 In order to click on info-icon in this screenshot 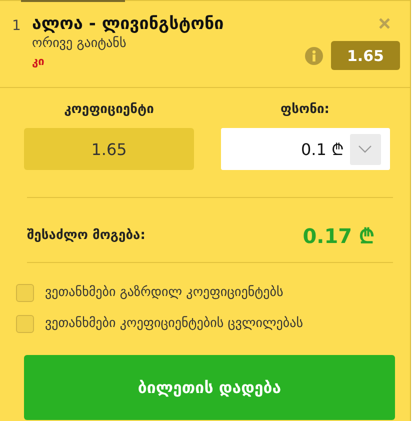, I will do `click(314, 55)`.